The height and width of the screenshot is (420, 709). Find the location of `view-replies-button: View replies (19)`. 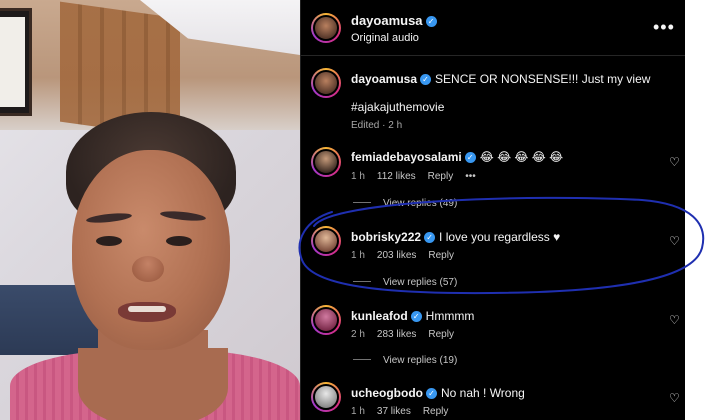

view-replies-button: View replies (19) is located at coordinates (405, 360).